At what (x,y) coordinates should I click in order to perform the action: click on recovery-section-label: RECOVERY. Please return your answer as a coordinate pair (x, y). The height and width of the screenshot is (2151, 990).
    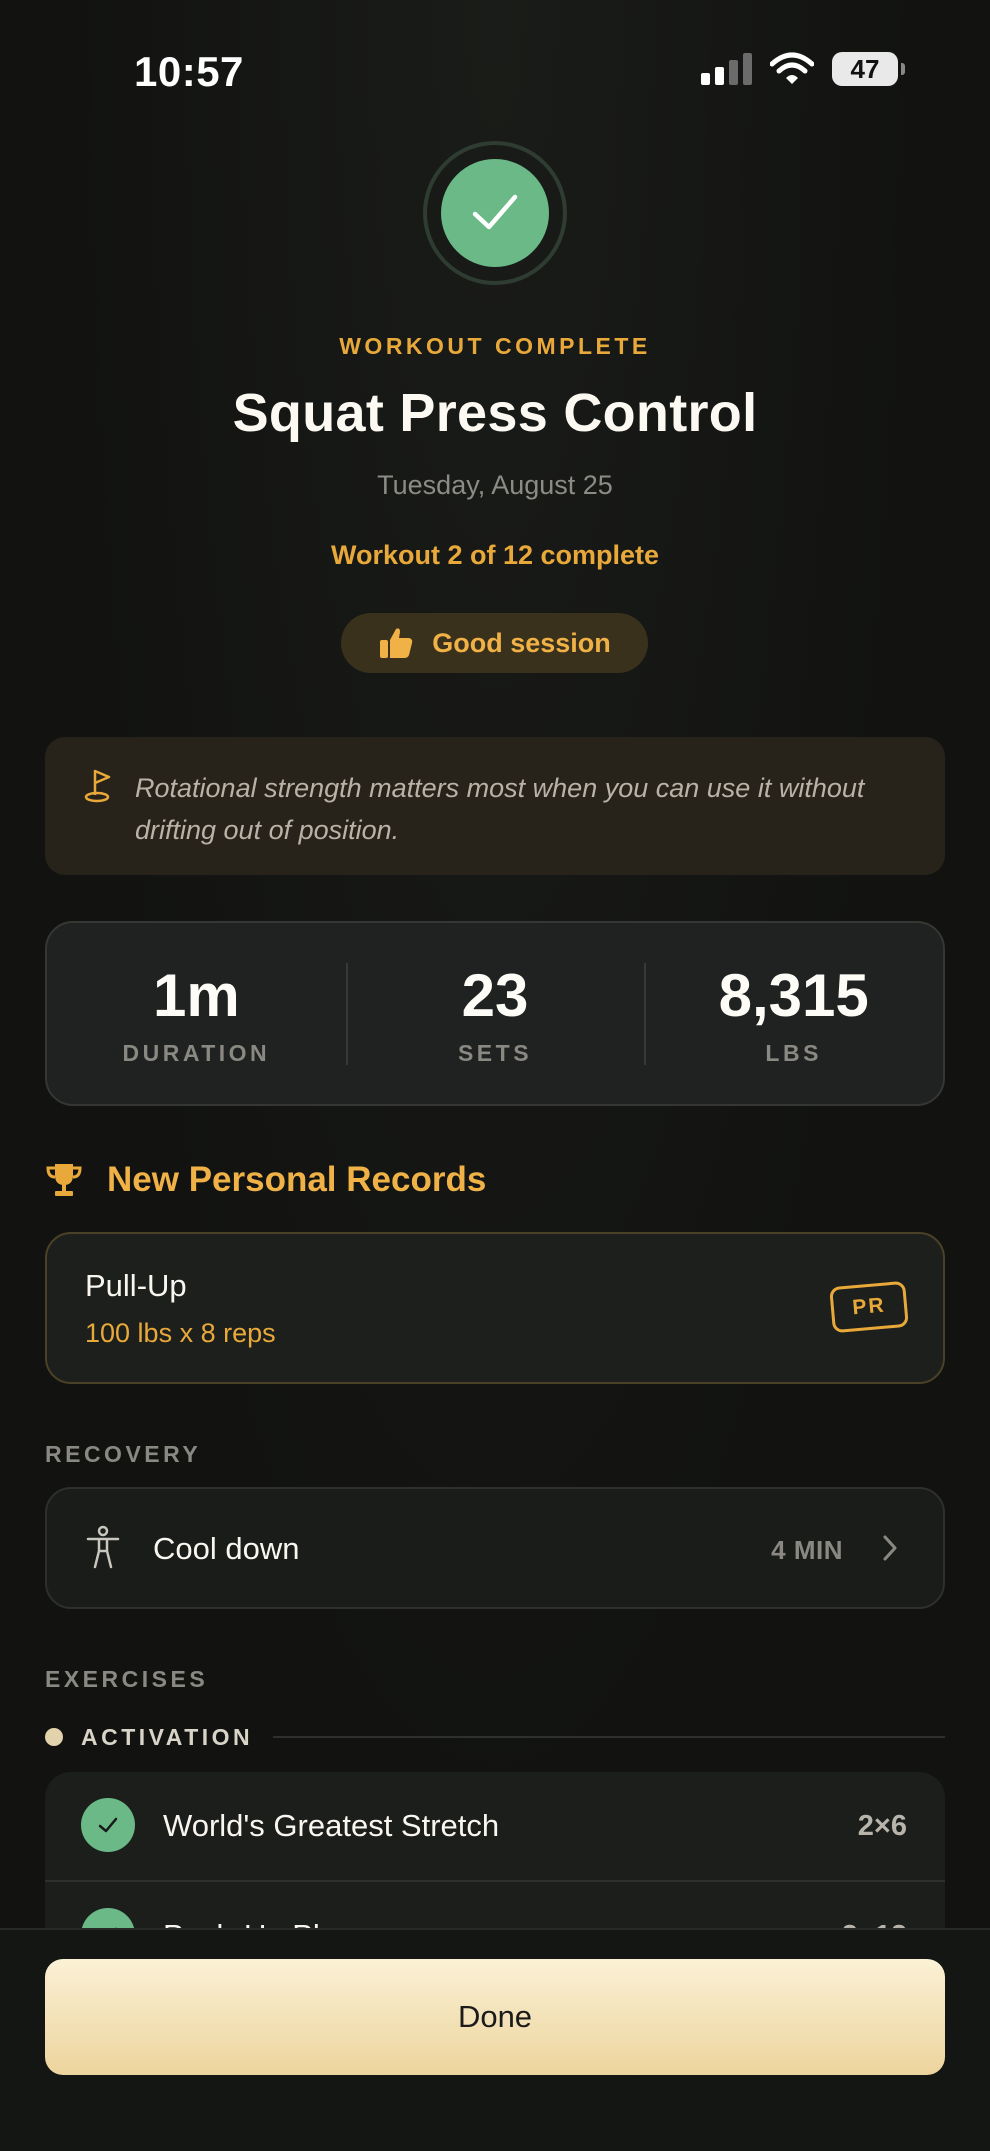
    Looking at the image, I should click on (123, 1454).